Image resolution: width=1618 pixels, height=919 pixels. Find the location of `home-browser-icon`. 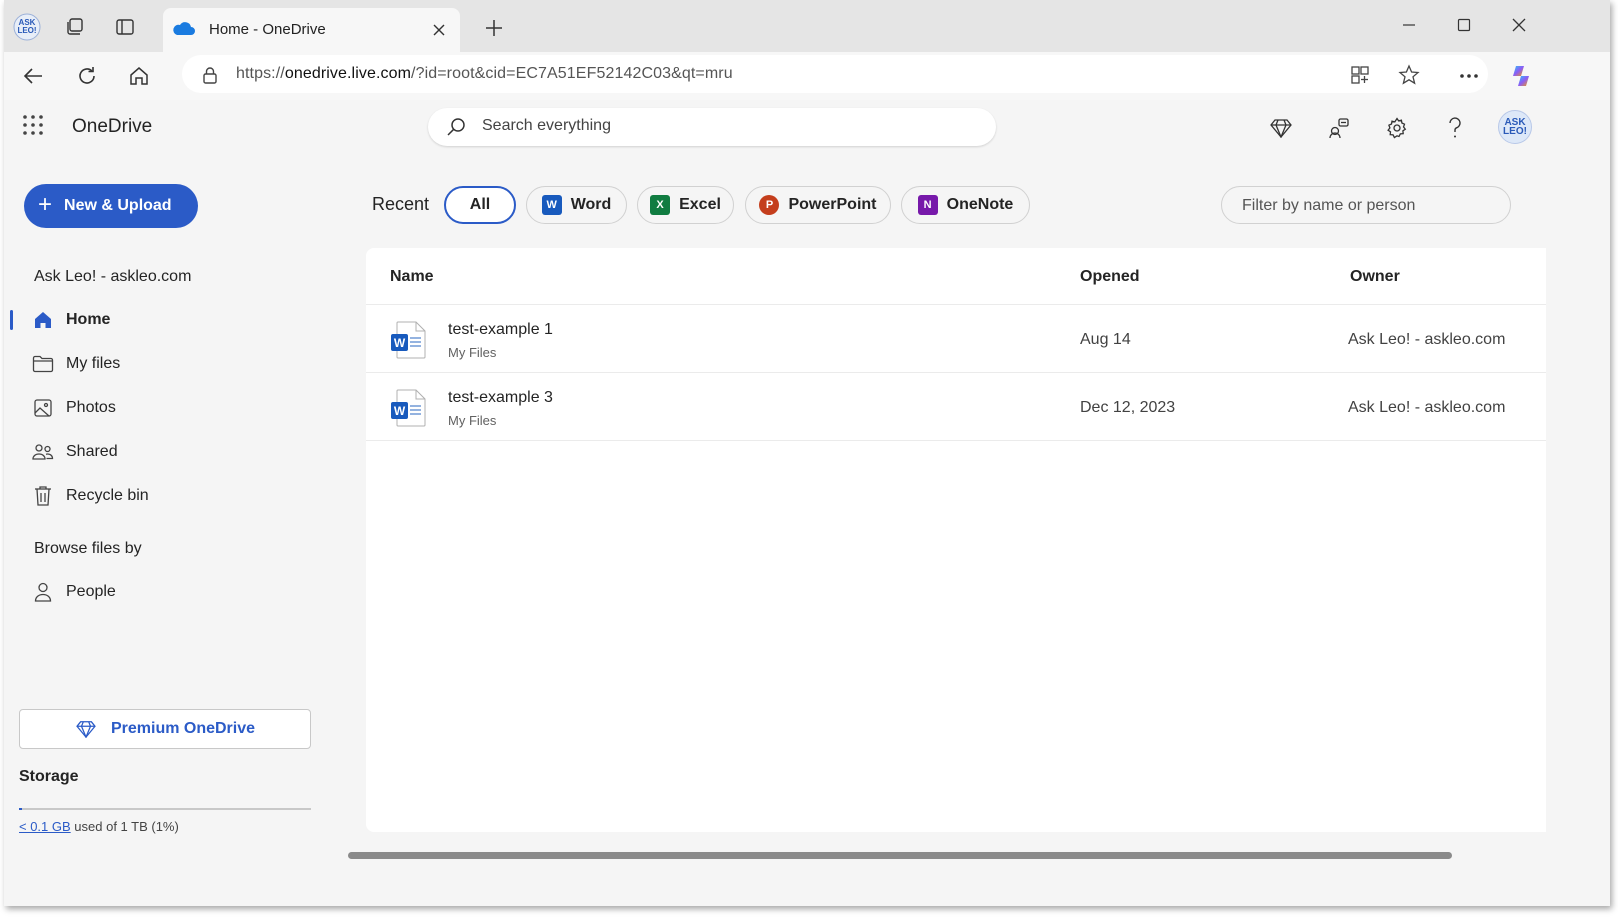

home-browser-icon is located at coordinates (139, 76).